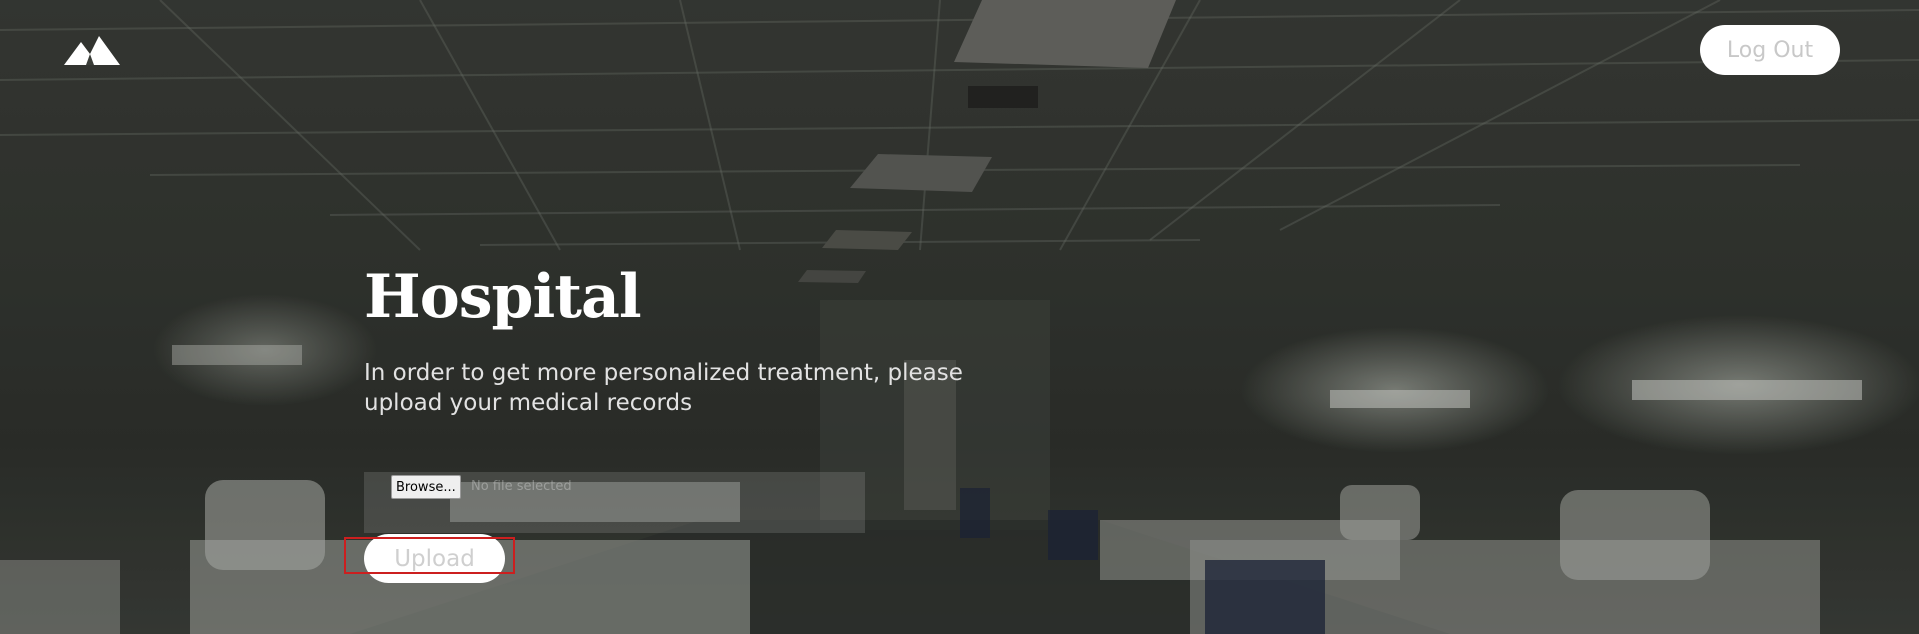  I want to click on page-title: Hospital, so click(503, 297).